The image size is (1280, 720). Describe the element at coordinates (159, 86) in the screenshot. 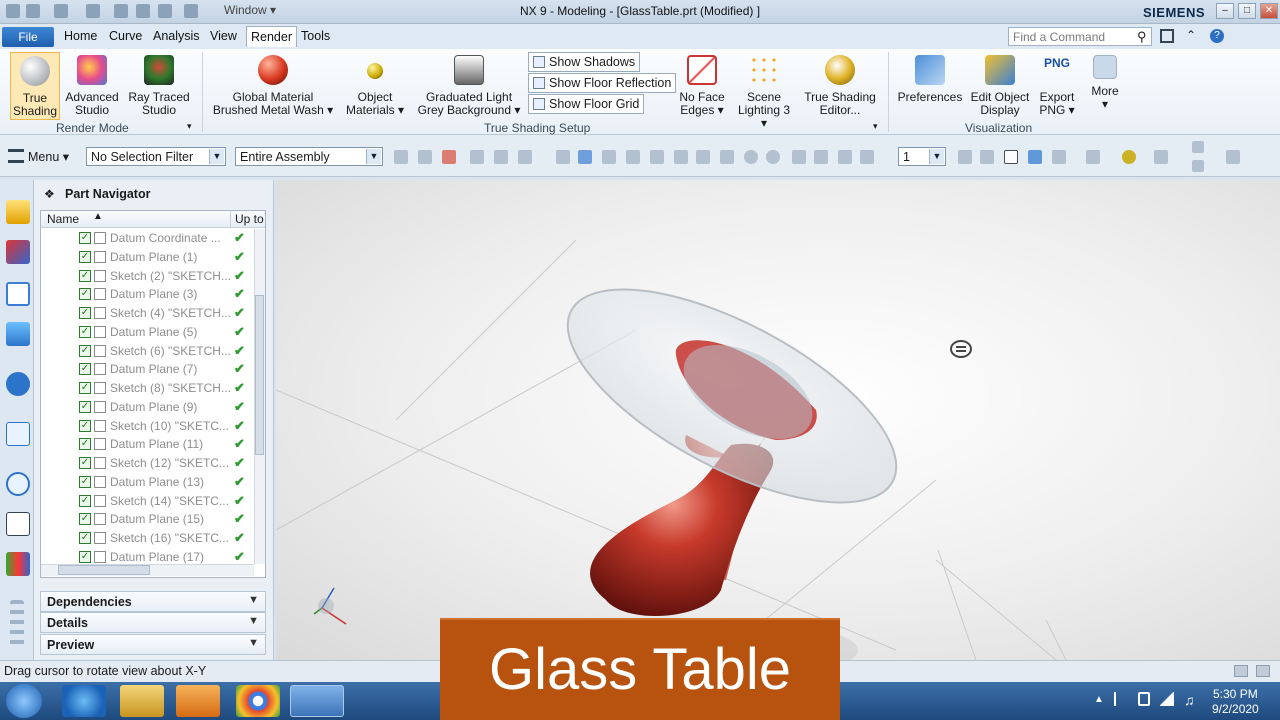

I see `ray-traced-studio-button: Ray Traced Studio` at that location.